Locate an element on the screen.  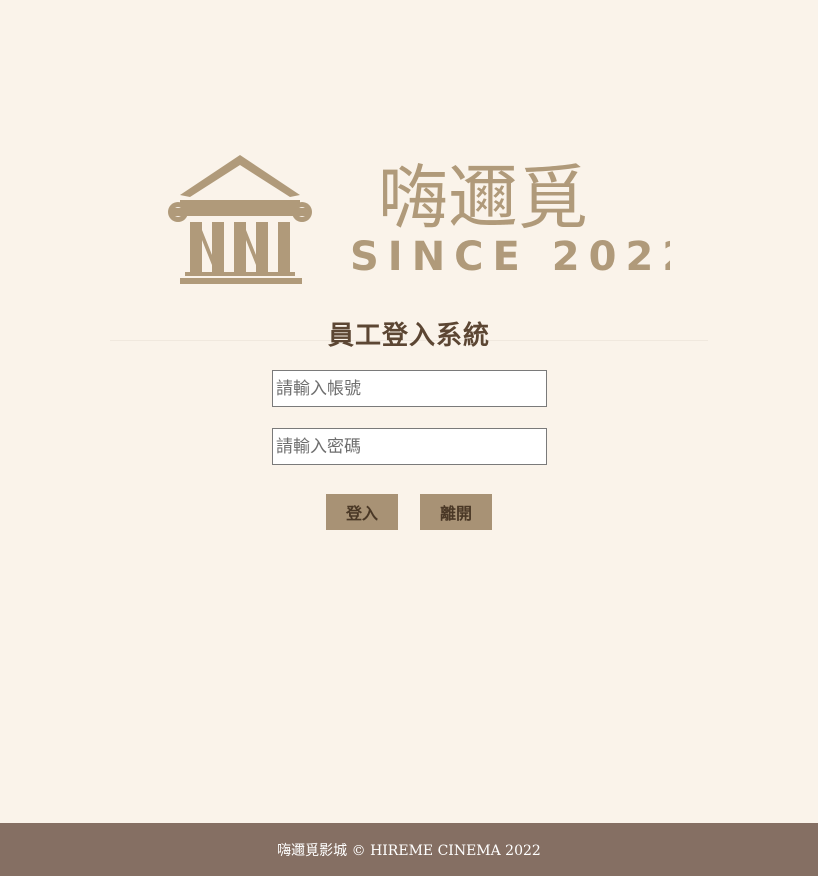
brand-logo: 嗨邇覓 SINCE 2022 is located at coordinates (410, 215).